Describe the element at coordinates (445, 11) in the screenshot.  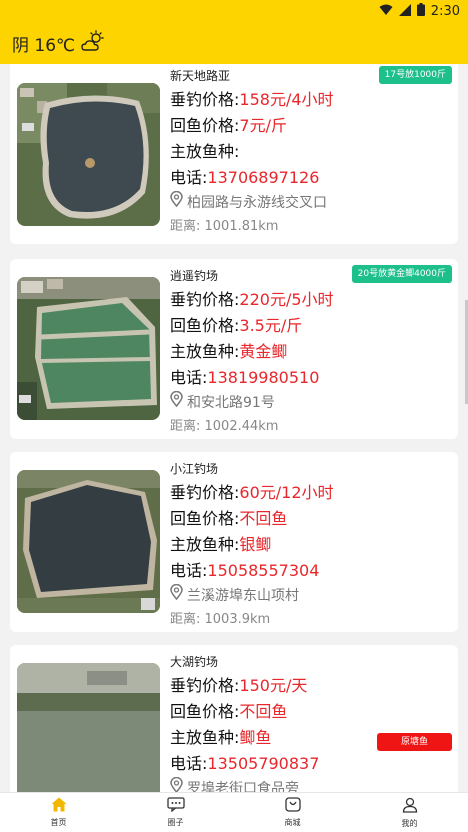
I see `status-time: 2:30` at that location.